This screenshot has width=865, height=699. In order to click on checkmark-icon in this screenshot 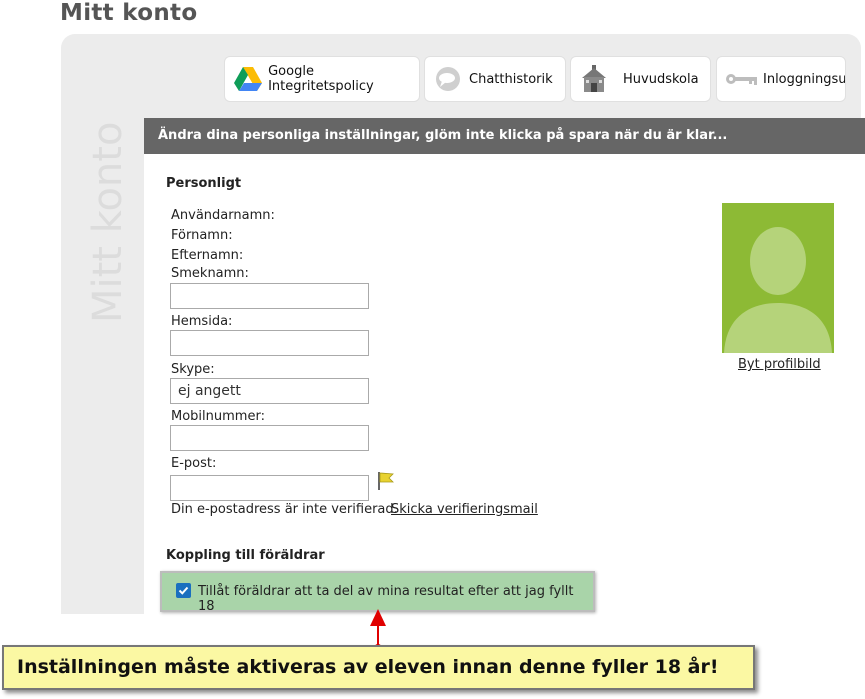, I will do `click(183, 590)`.